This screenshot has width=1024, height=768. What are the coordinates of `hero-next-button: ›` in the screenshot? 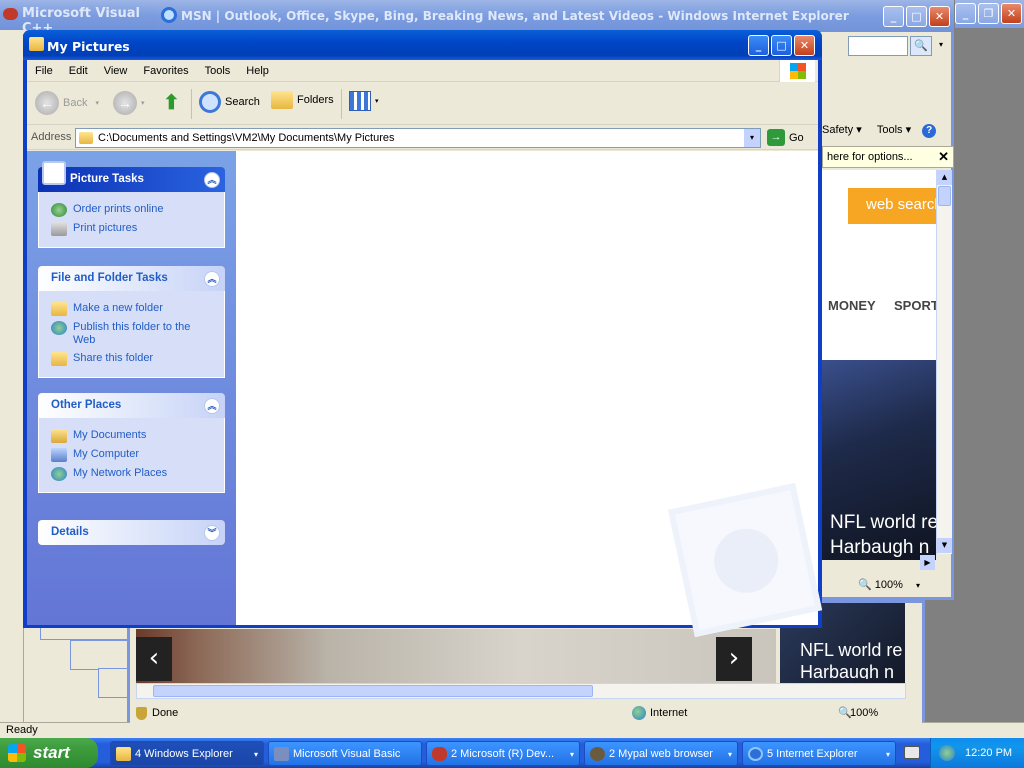 It's located at (734, 659).